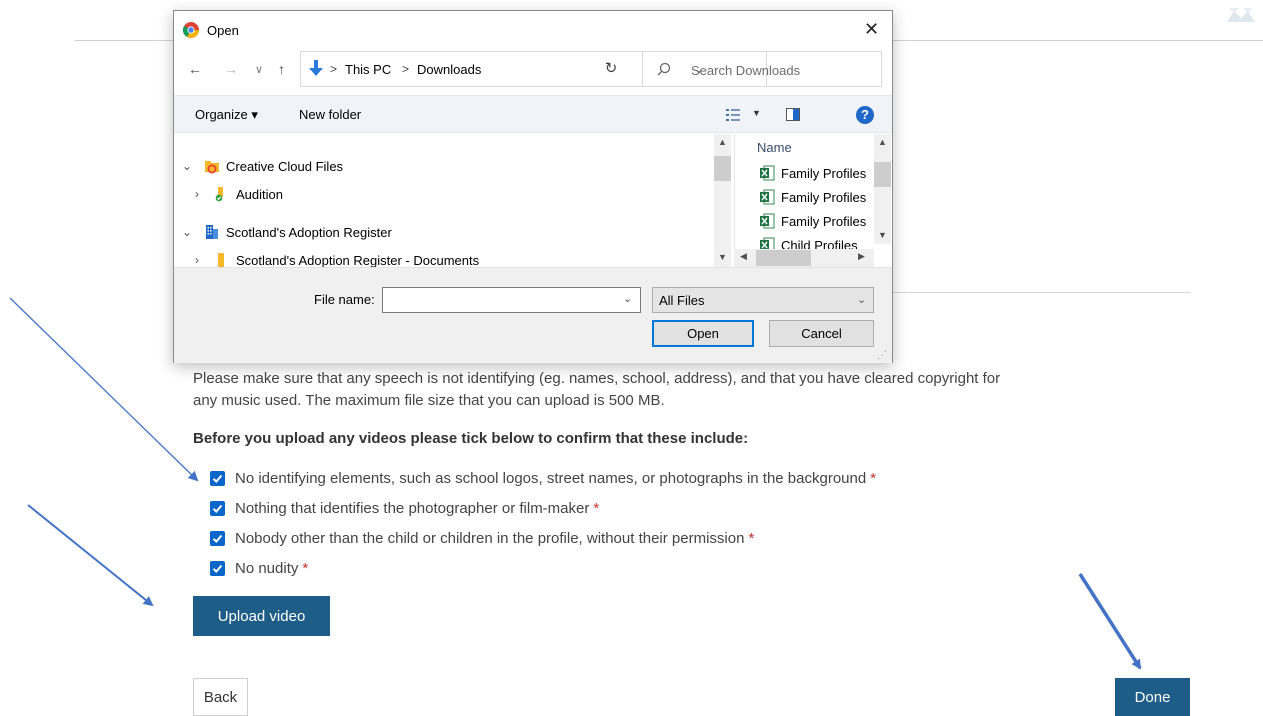  I want to click on tree-item-label: Scotland's Adoption Register, so click(309, 232).